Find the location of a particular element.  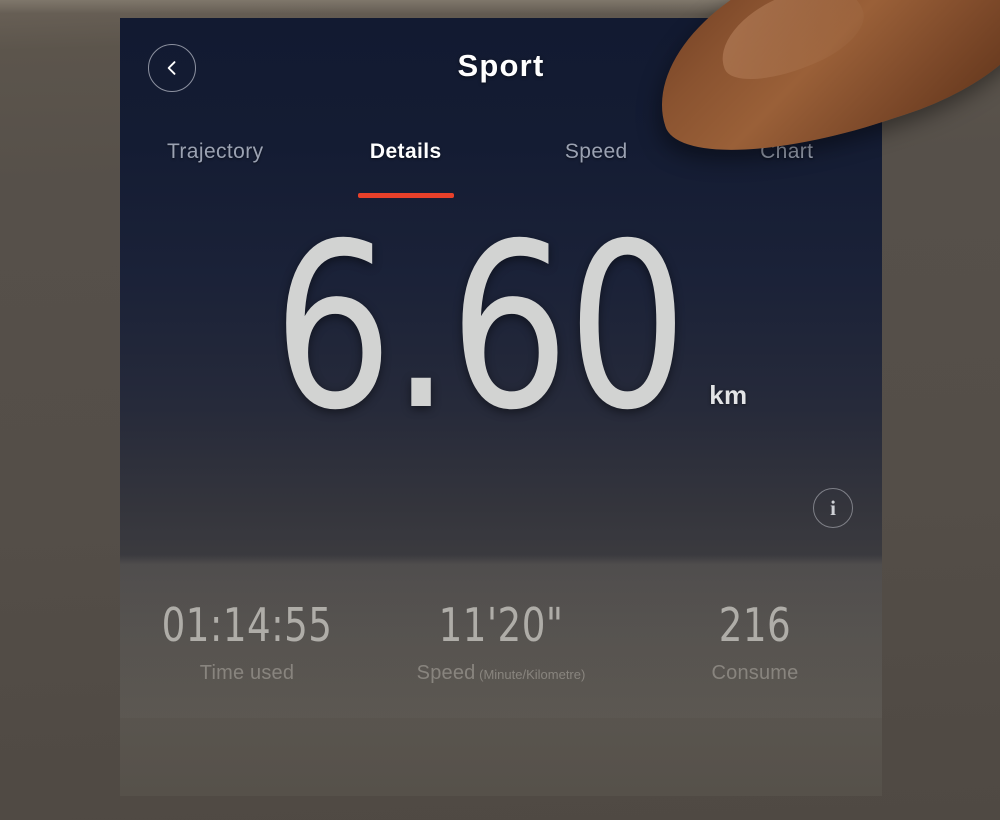

stat-label: Time used is located at coordinates (247, 673).